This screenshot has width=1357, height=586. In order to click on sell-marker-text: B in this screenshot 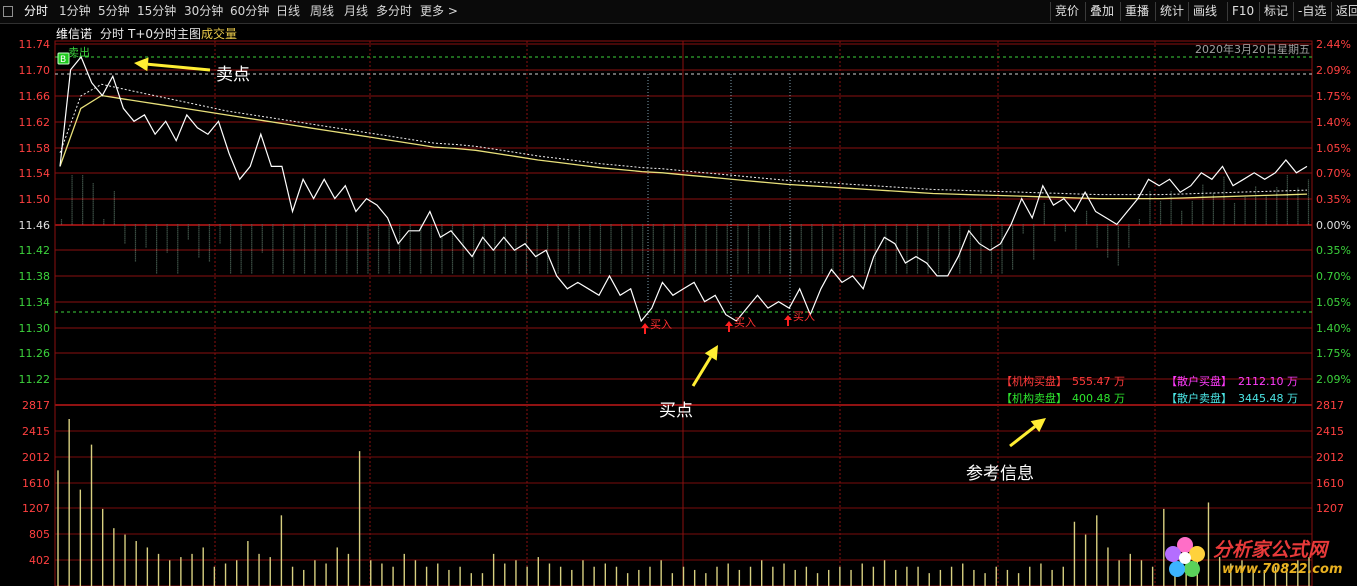, I will do `click(63, 60)`.